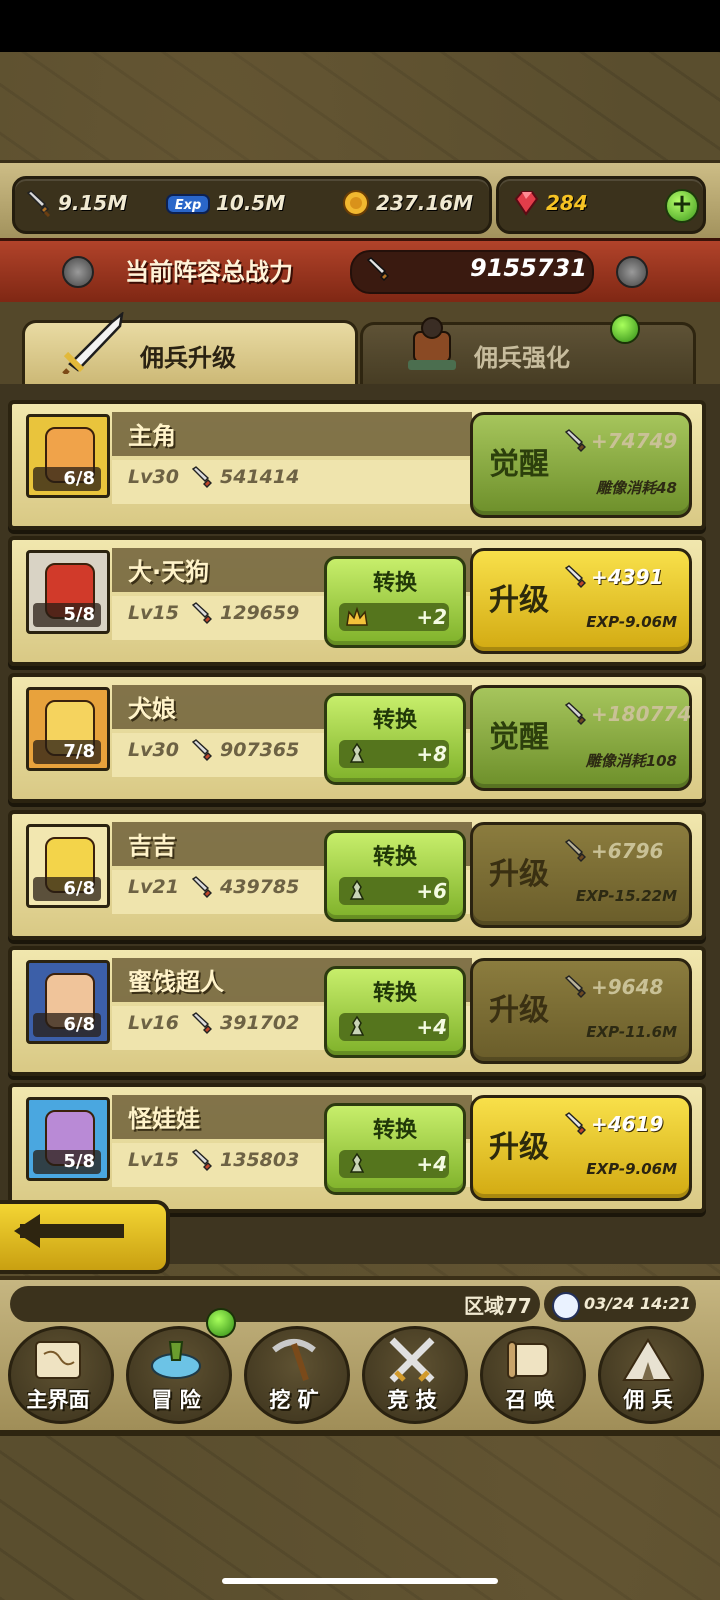  Describe the element at coordinates (153, 750) in the screenshot. I see `hero-level: Lv30` at that location.